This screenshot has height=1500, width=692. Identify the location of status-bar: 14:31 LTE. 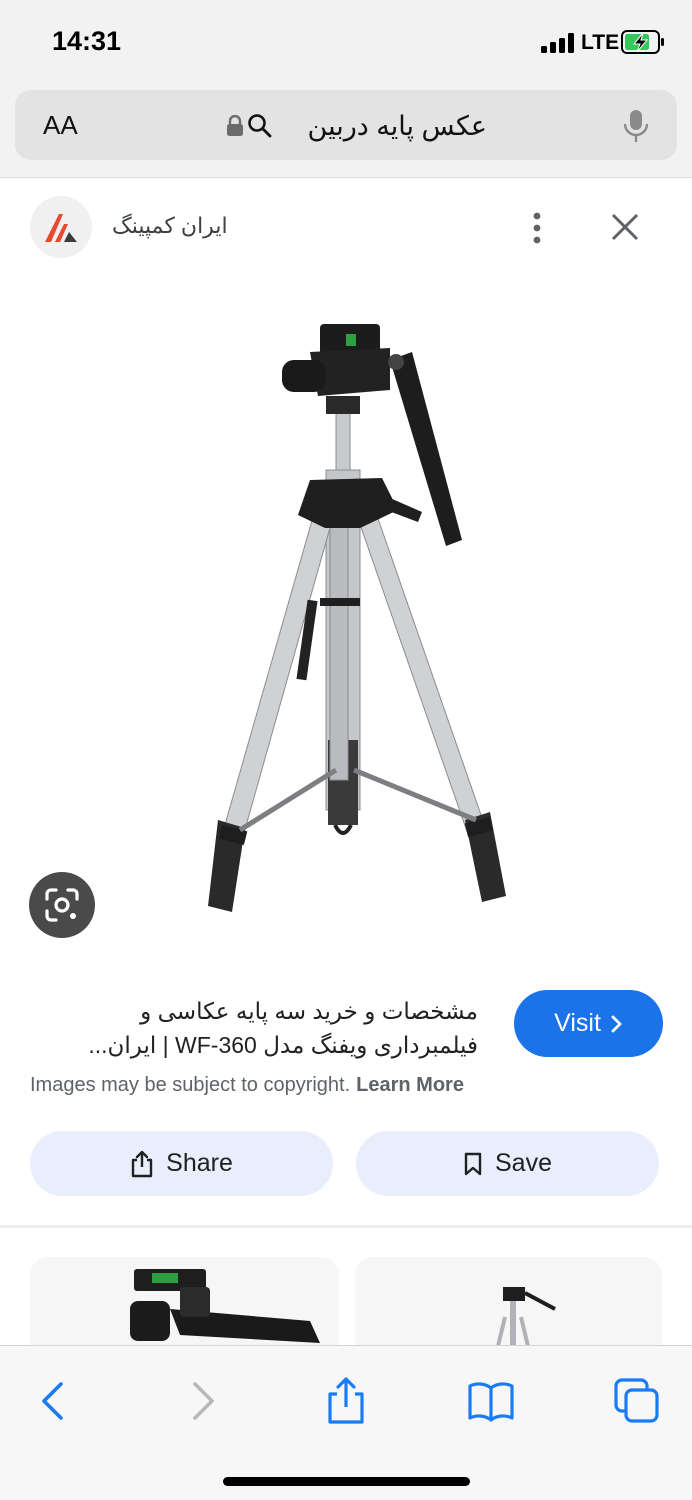
(346, 43).